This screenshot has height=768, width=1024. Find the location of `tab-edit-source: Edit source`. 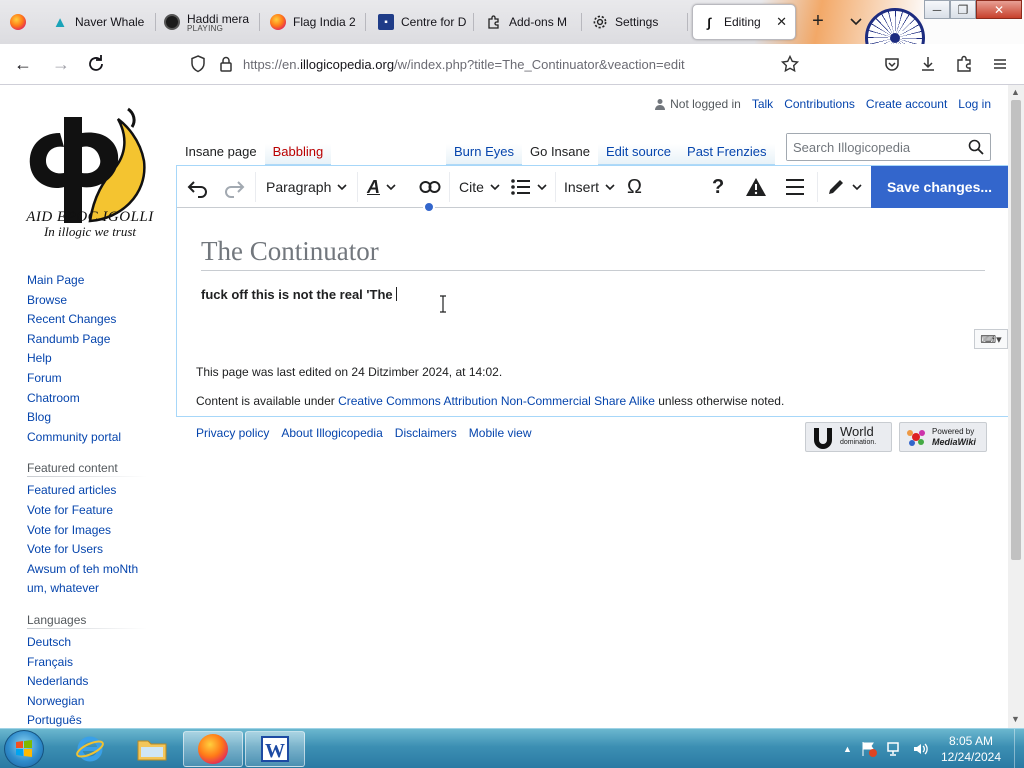

tab-edit-source: Edit source is located at coordinates (638, 154).